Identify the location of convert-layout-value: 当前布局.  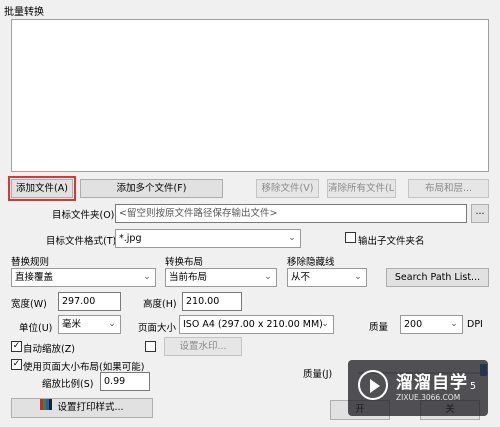
(188, 277).